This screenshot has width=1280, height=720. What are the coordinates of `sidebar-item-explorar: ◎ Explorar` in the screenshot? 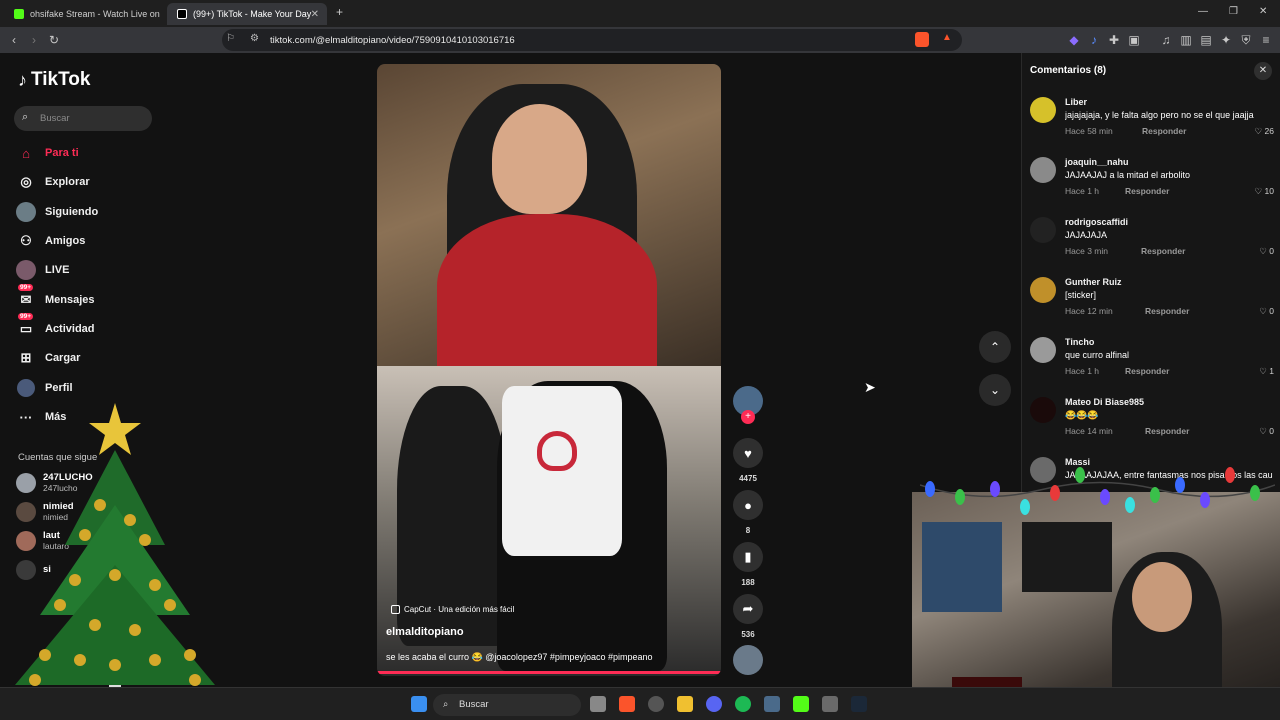 It's located at (52, 182).